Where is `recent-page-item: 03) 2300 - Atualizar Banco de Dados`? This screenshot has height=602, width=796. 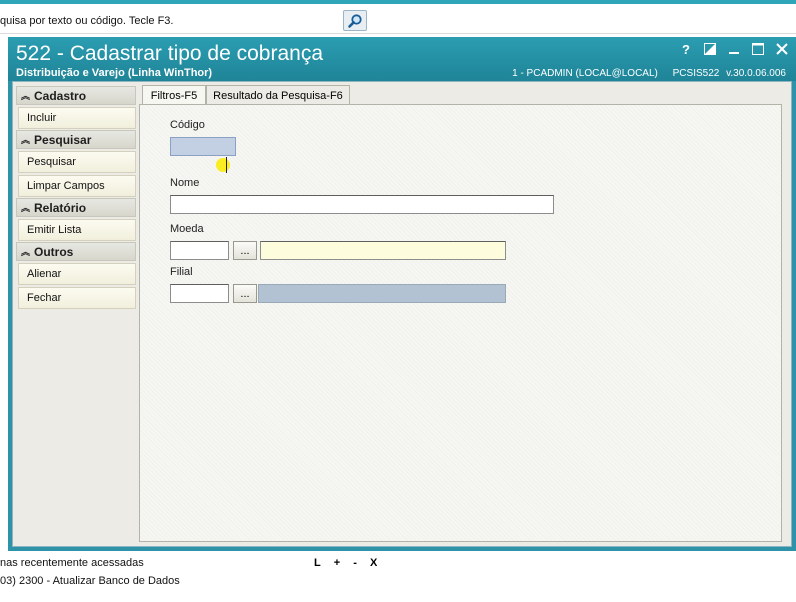 recent-page-item: 03) 2300 - Atualizar Banco de Dados is located at coordinates (90, 581).